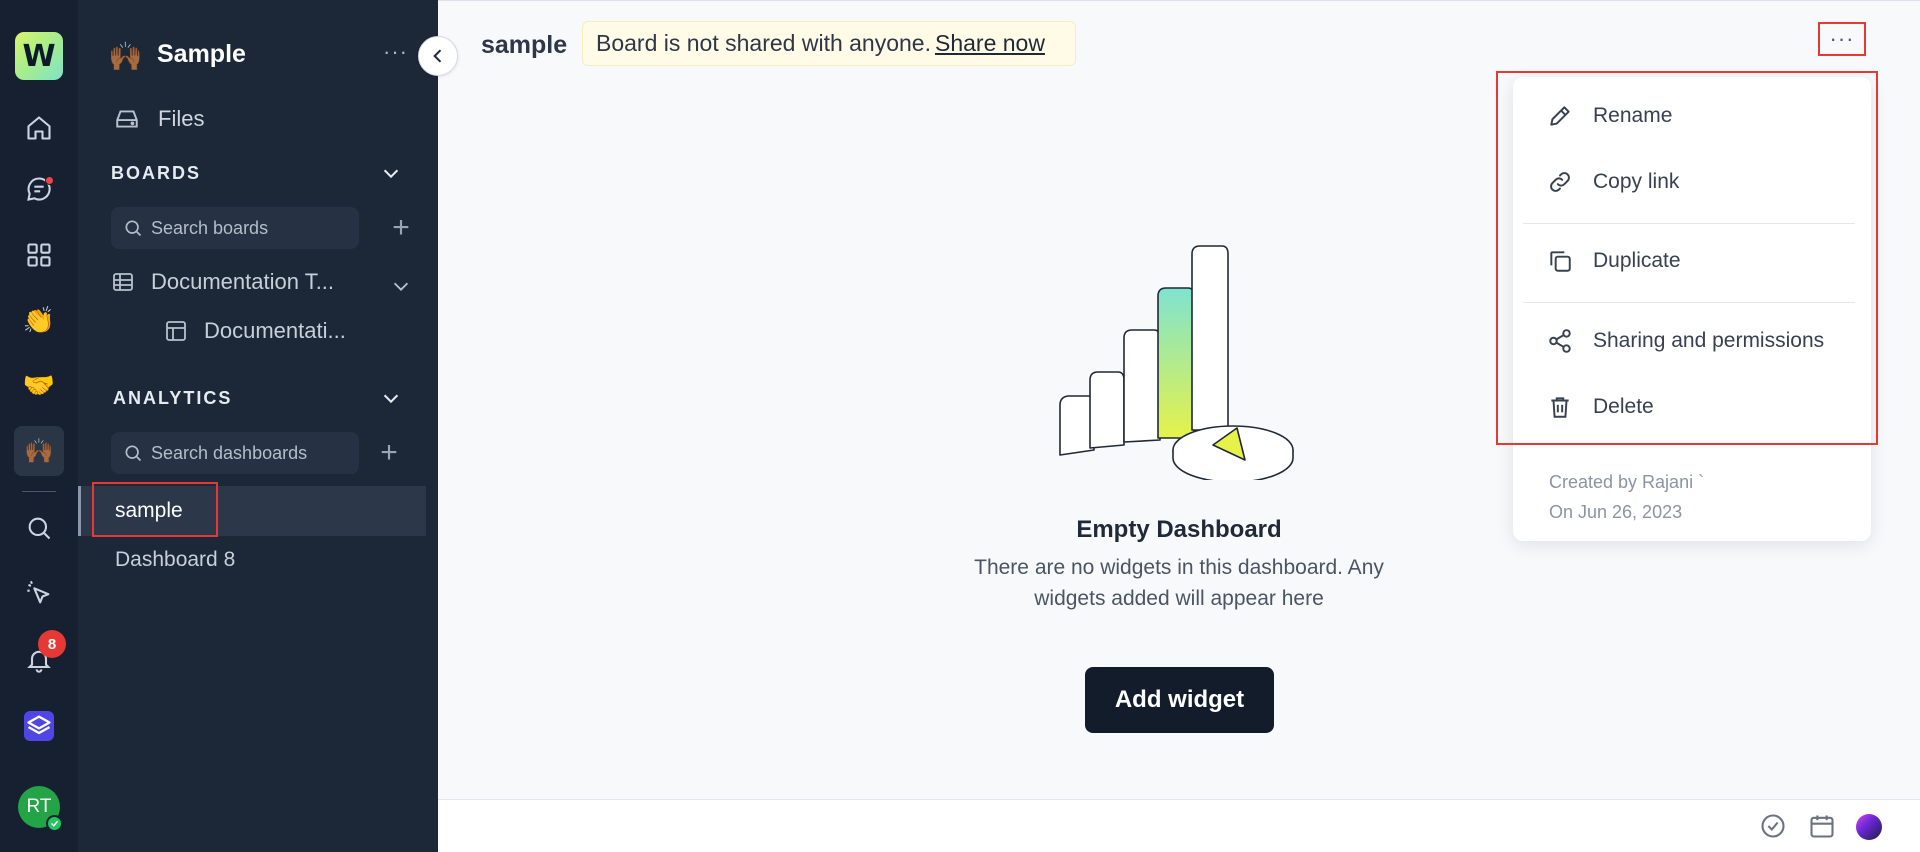 The height and width of the screenshot is (852, 1920). What do you see at coordinates (176, 331) in the screenshot?
I see `view-layout-icon` at bounding box center [176, 331].